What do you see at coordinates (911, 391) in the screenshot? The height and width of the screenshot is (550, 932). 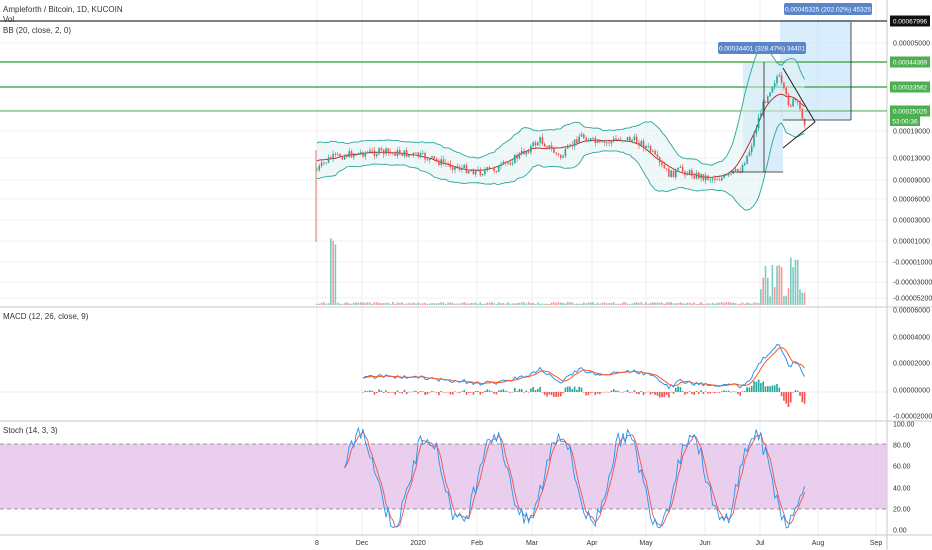 I see `macd-tick-label: 0.00000000` at bounding box center [911, 391].